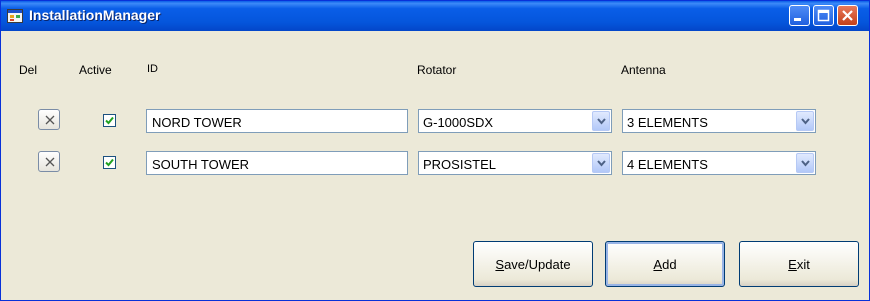 The image size is (870, 301). I want to click on maximize-icon, so click(823, 15).